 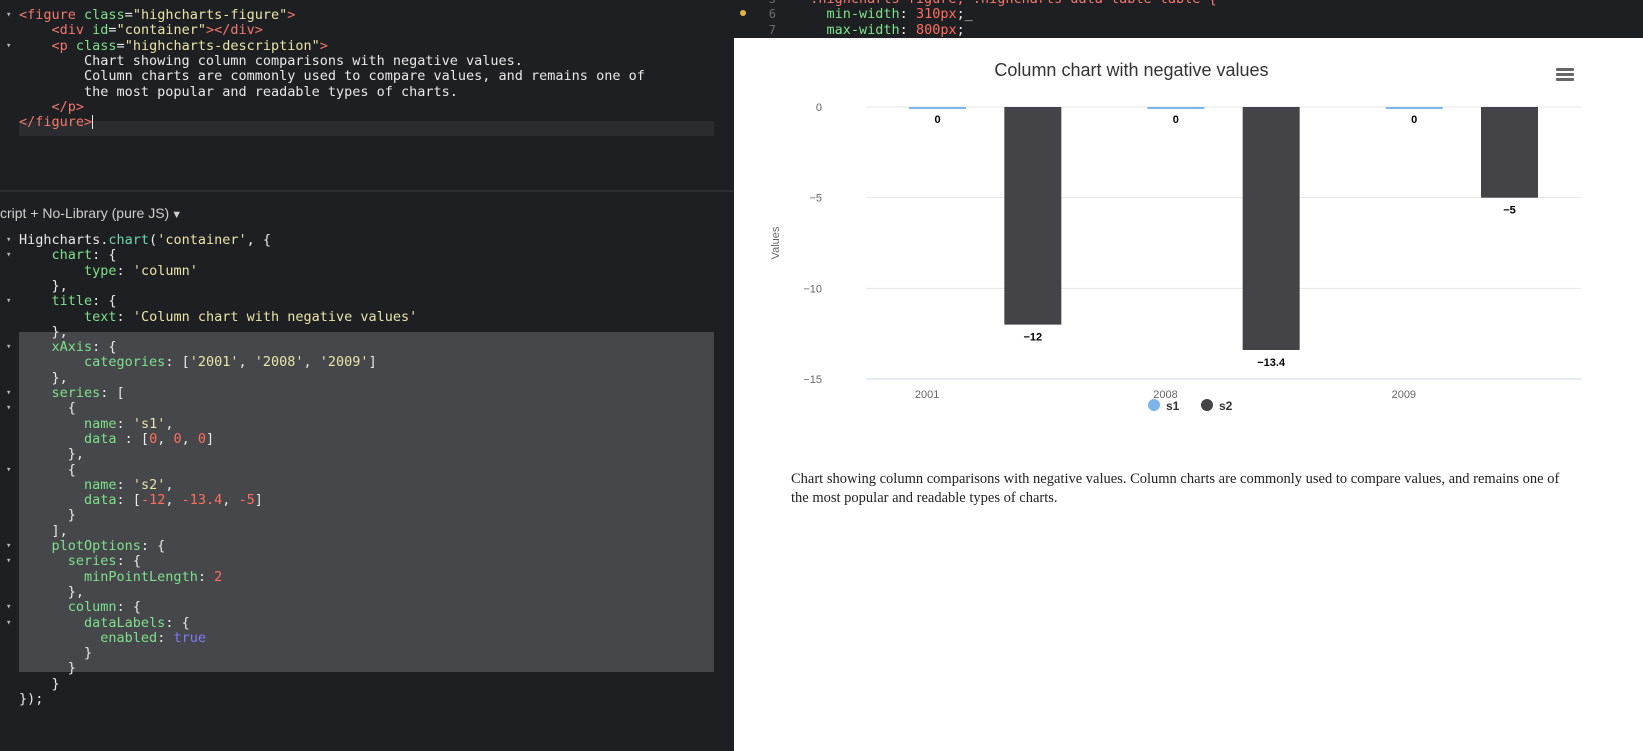 What do you see at coordinates (1032, 338) in the screenshot?
I see `data-label: −12` at bounding box center [1032, 338].